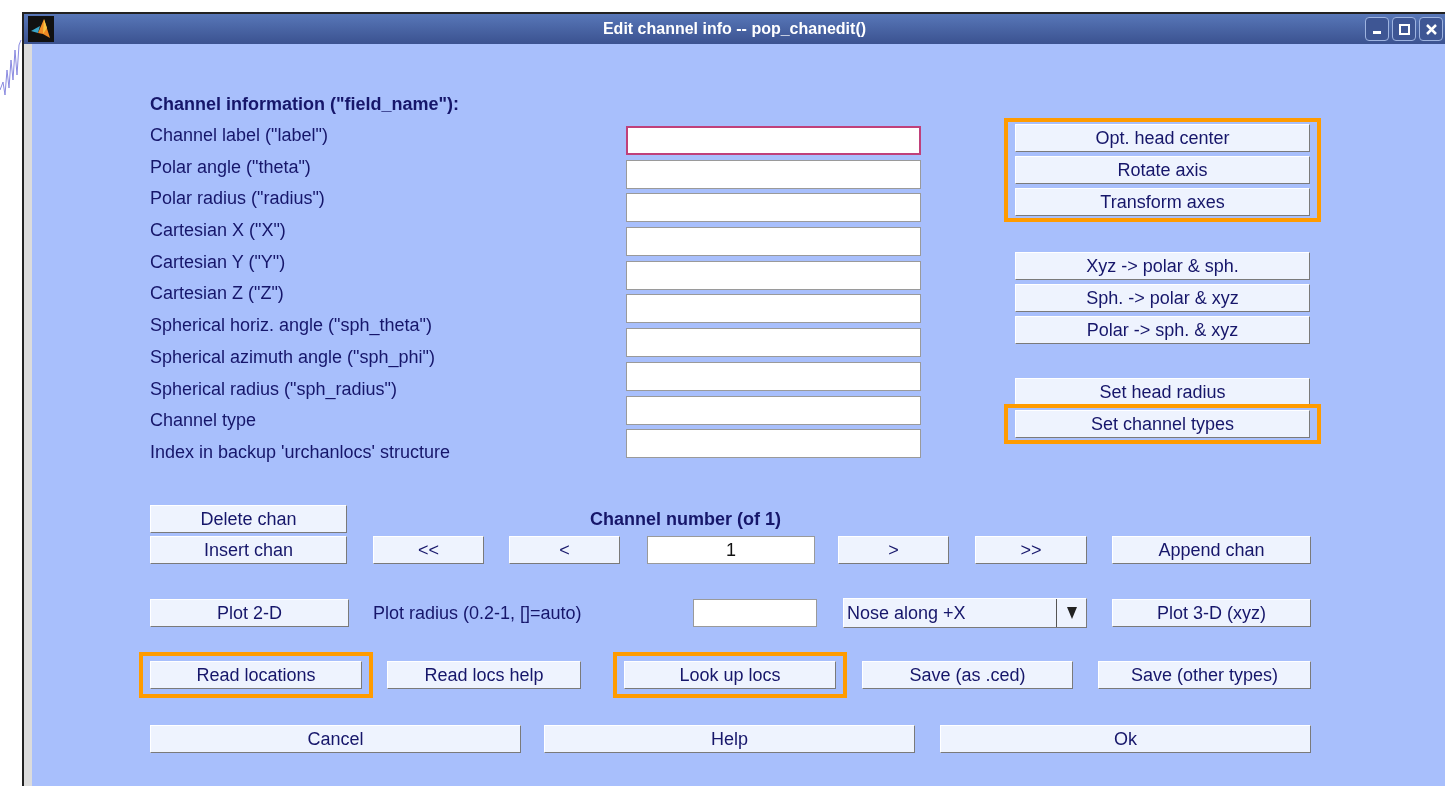  Describe the element at coordinates (305, 104) in the screenshot. I see `section-heading: Channel information ("field_name"):` at that location.